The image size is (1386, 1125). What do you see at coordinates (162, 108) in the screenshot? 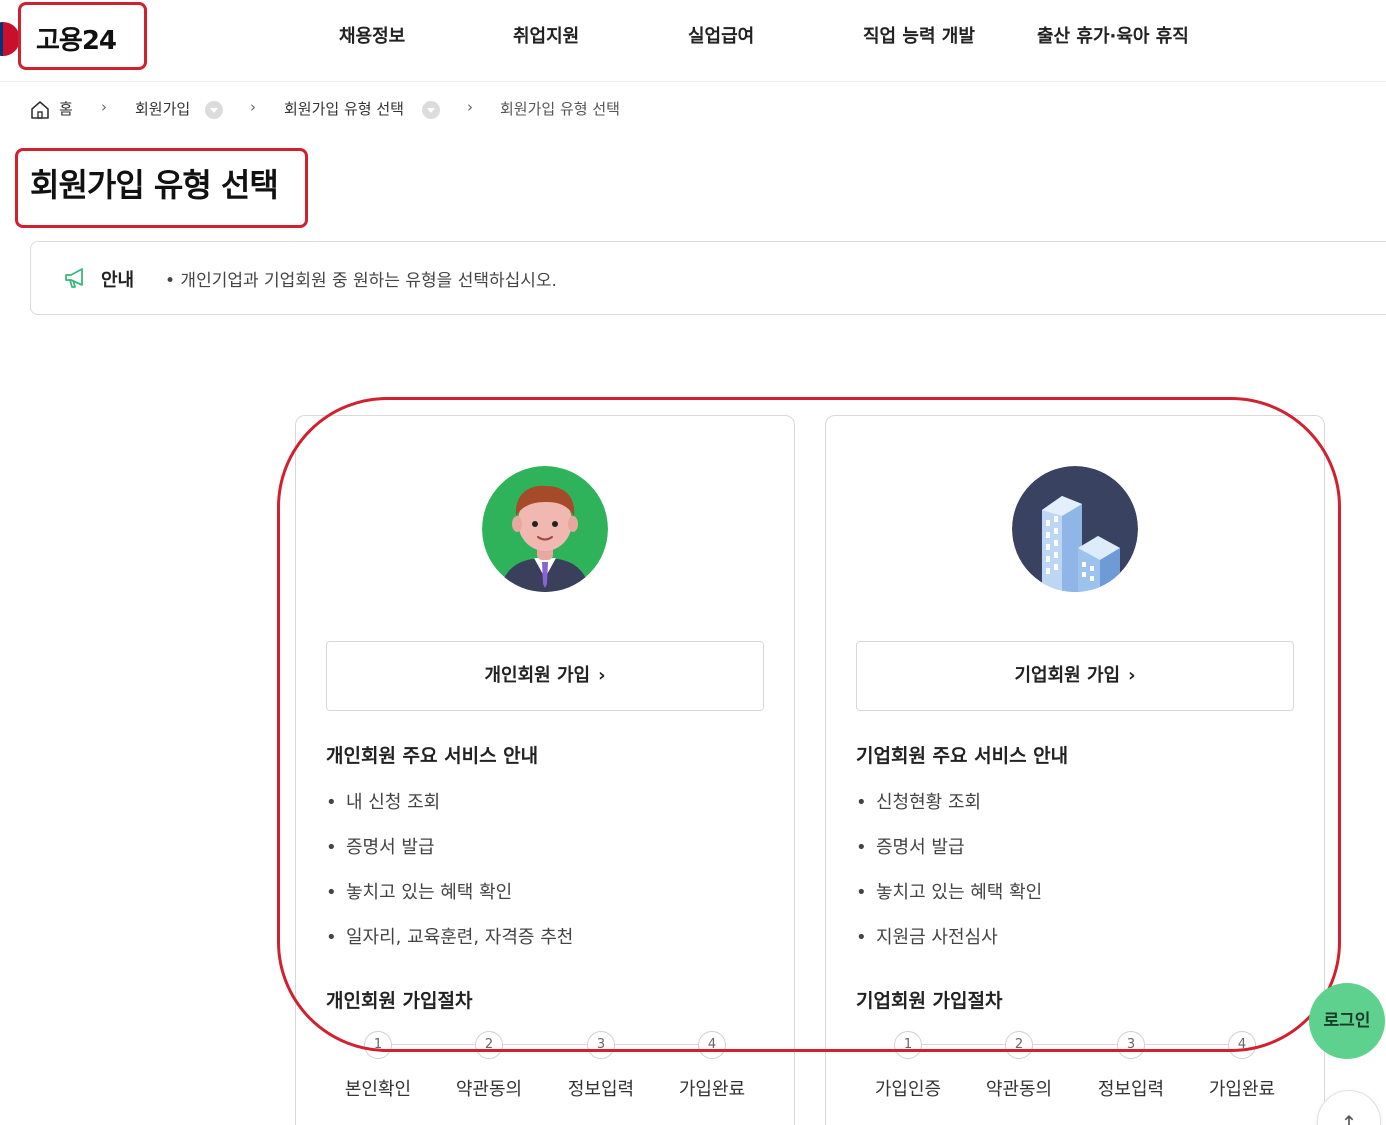
I see `breadcrumb-signup: 회원가입` at bounding box center [162, 108].